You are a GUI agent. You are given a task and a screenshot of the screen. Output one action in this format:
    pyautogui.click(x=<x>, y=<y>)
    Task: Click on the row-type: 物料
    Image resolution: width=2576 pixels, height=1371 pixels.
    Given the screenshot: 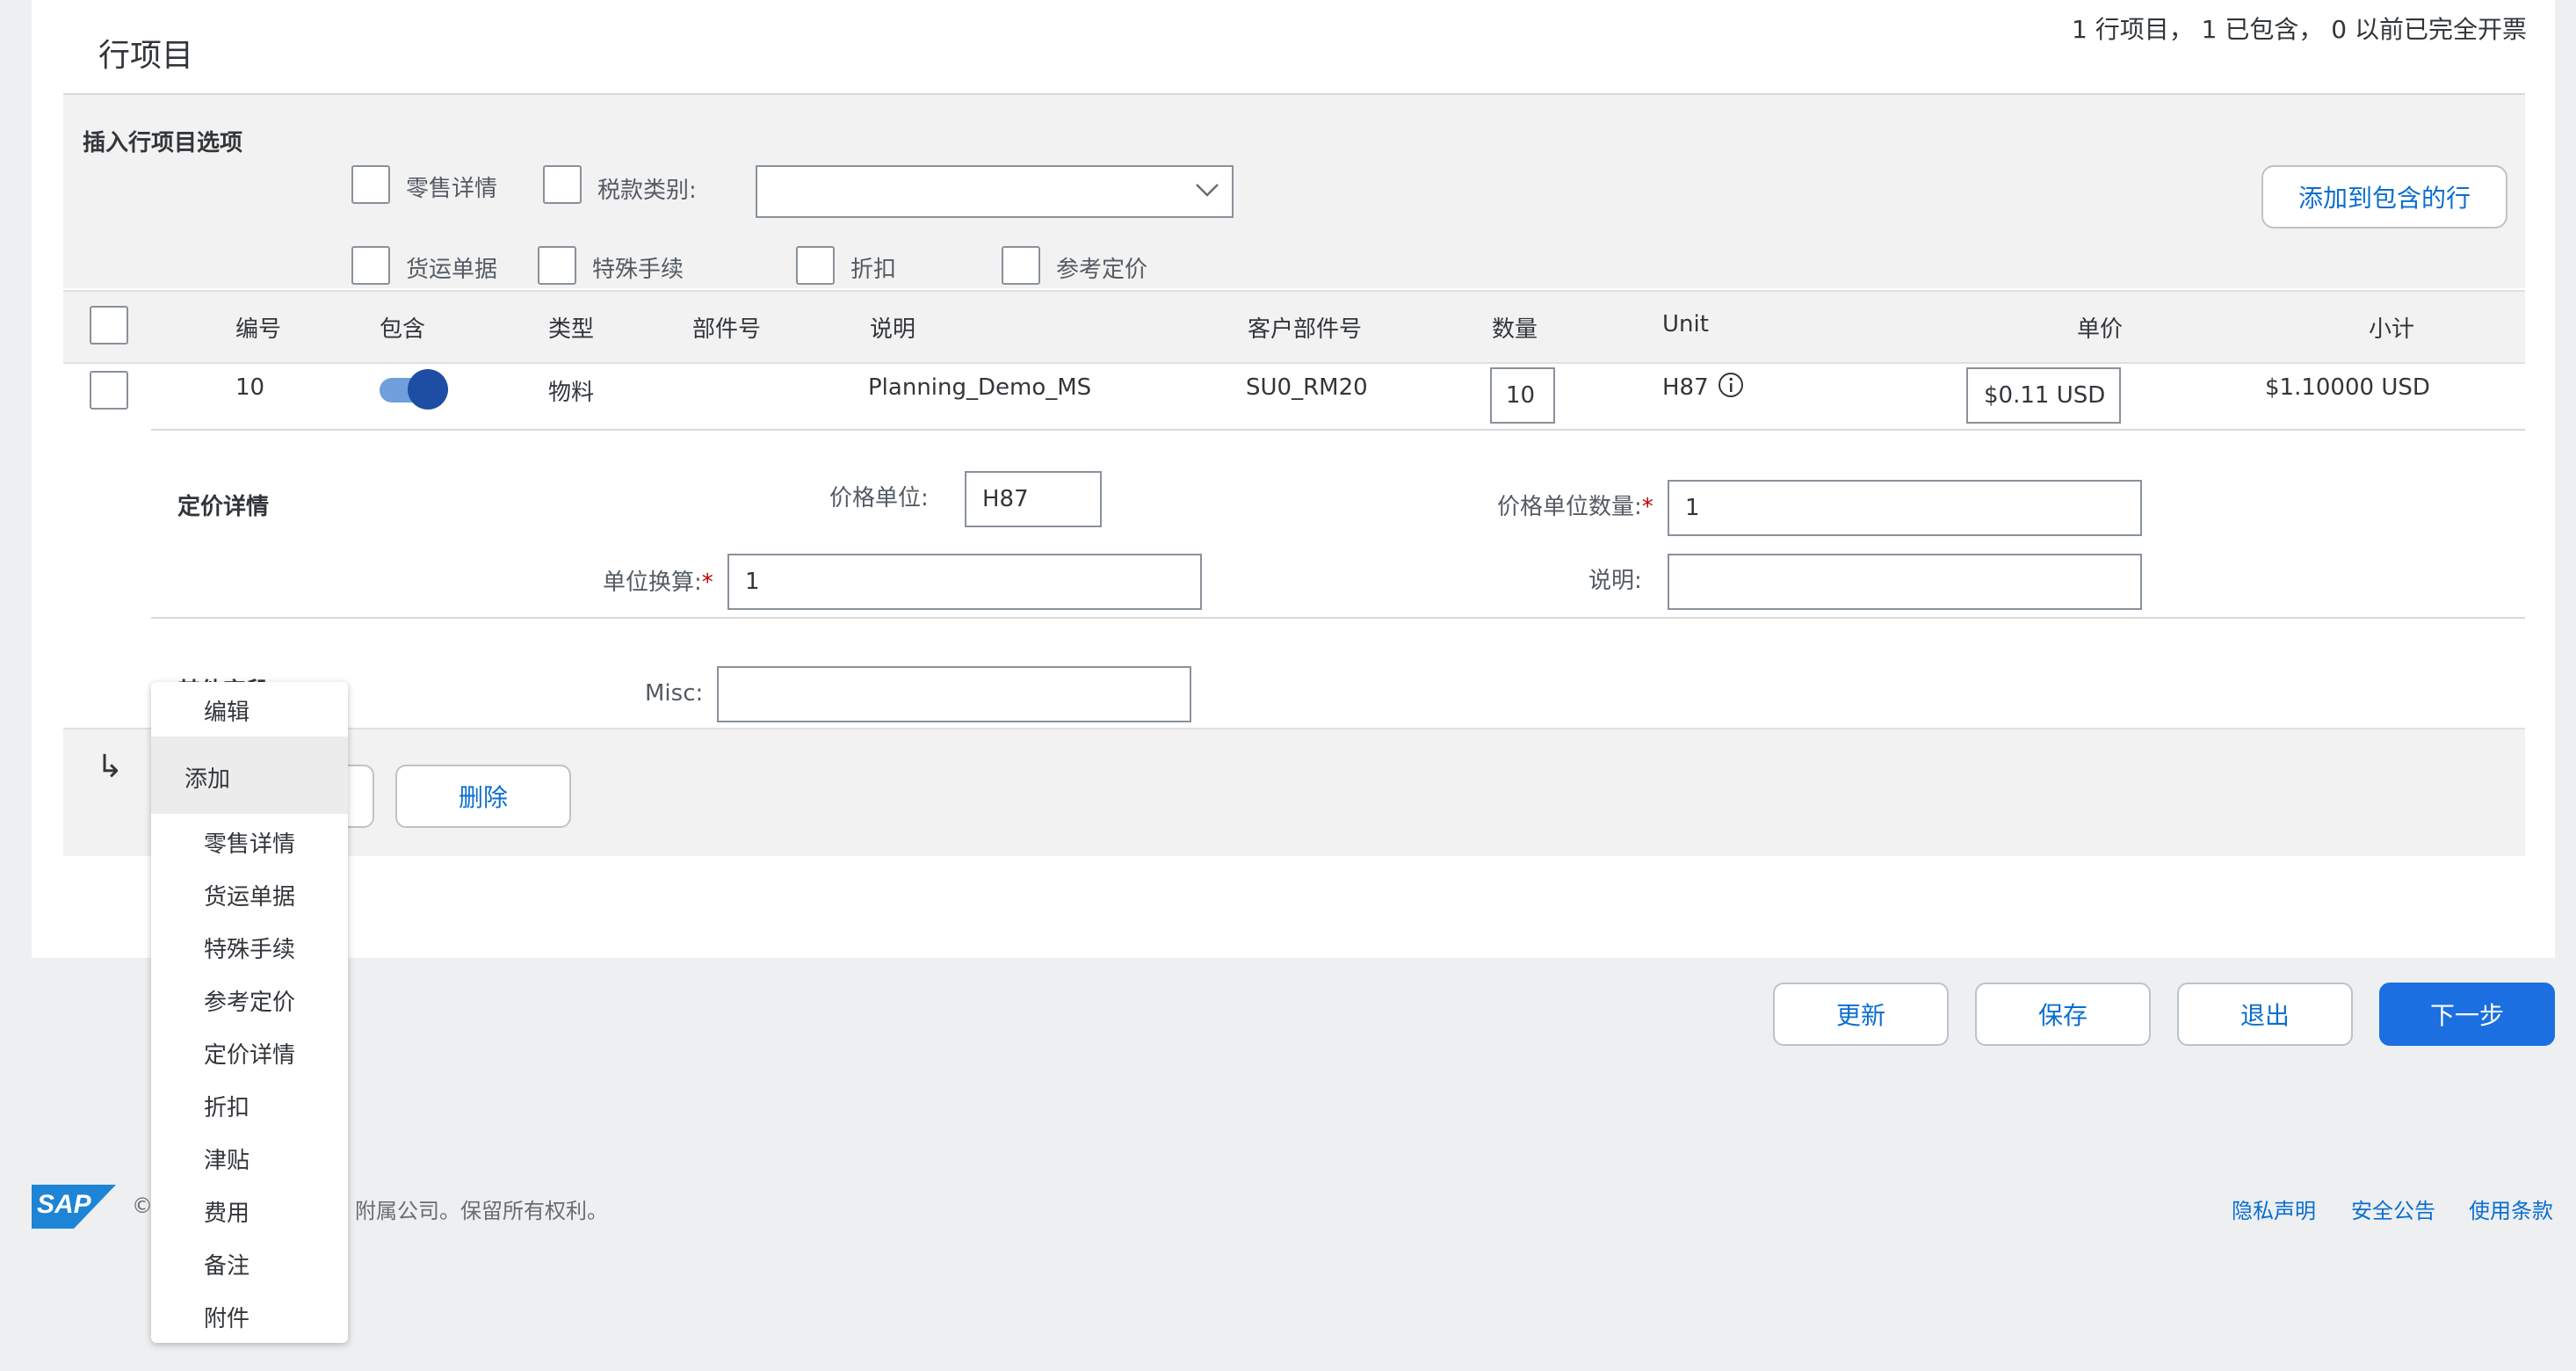 What is the action you would take?
    pyautogui.click(x=571, y=393)
    